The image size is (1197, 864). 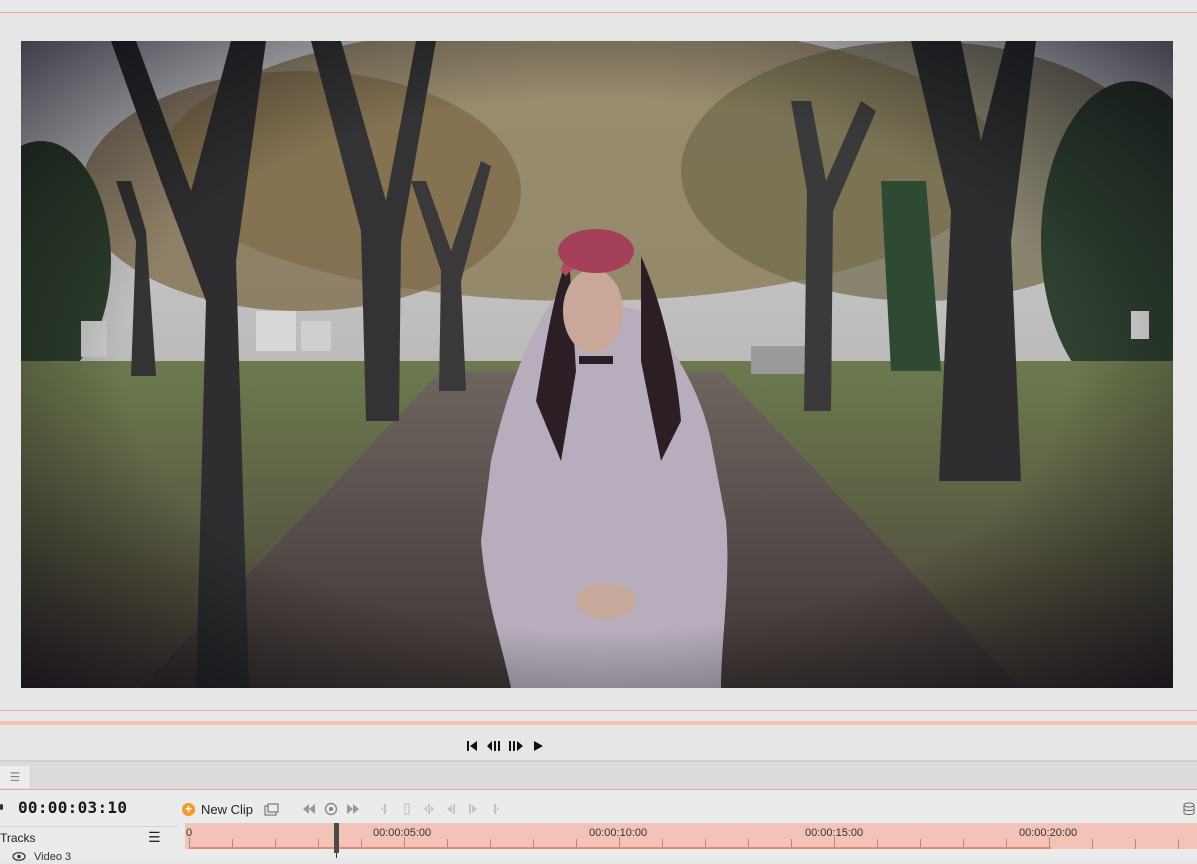 I want to click on top-strip, so click(x=598, y=6).